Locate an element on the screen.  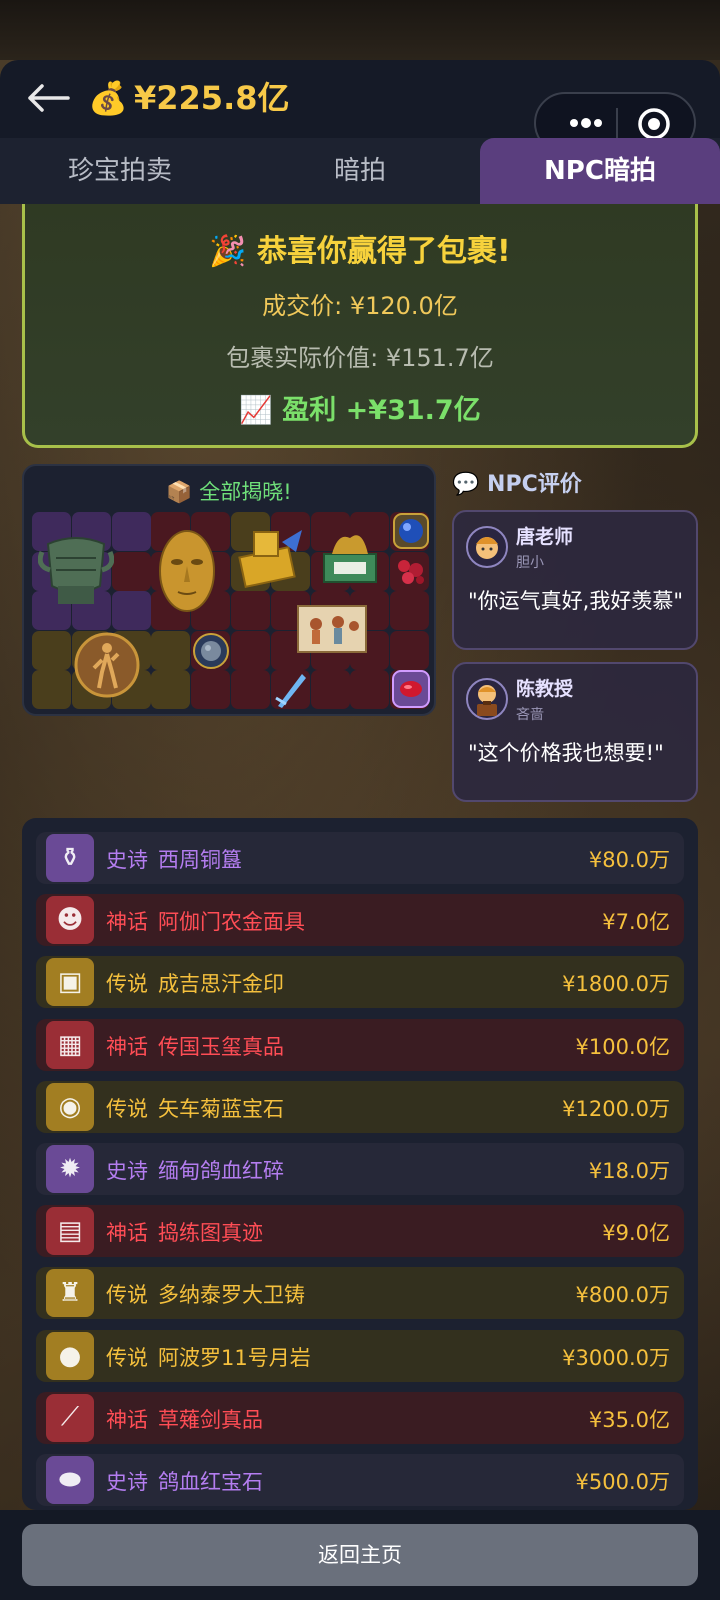
npc-name: 陈教授 is located at coordinates (545, 689).